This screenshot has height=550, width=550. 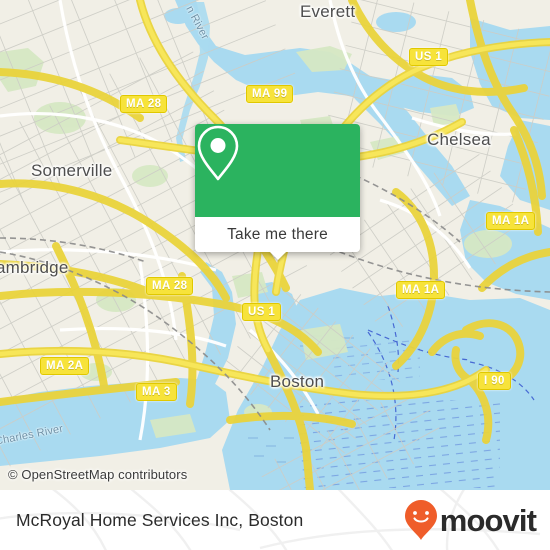 I want to click on take-me-there-button: Take me there, so click(x=277, y=234).